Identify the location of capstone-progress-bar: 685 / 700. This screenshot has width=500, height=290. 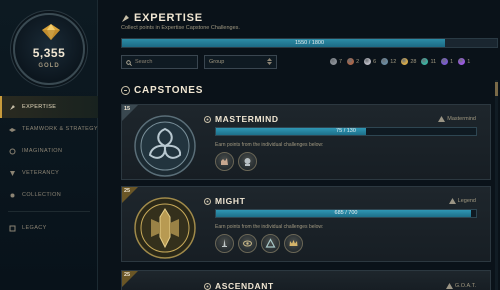
(346, 213).